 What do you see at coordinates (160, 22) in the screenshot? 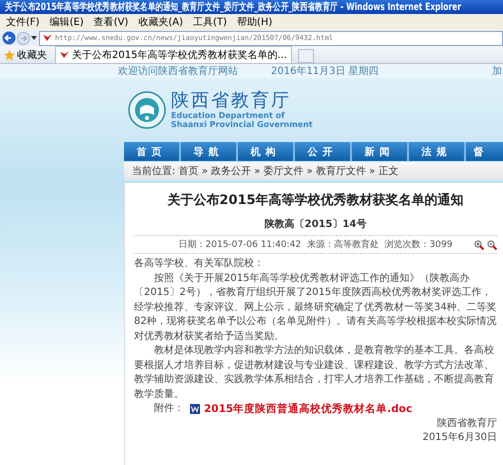
I see `menu-item: 收藏夹(A)` at bounding box center [160, 22].